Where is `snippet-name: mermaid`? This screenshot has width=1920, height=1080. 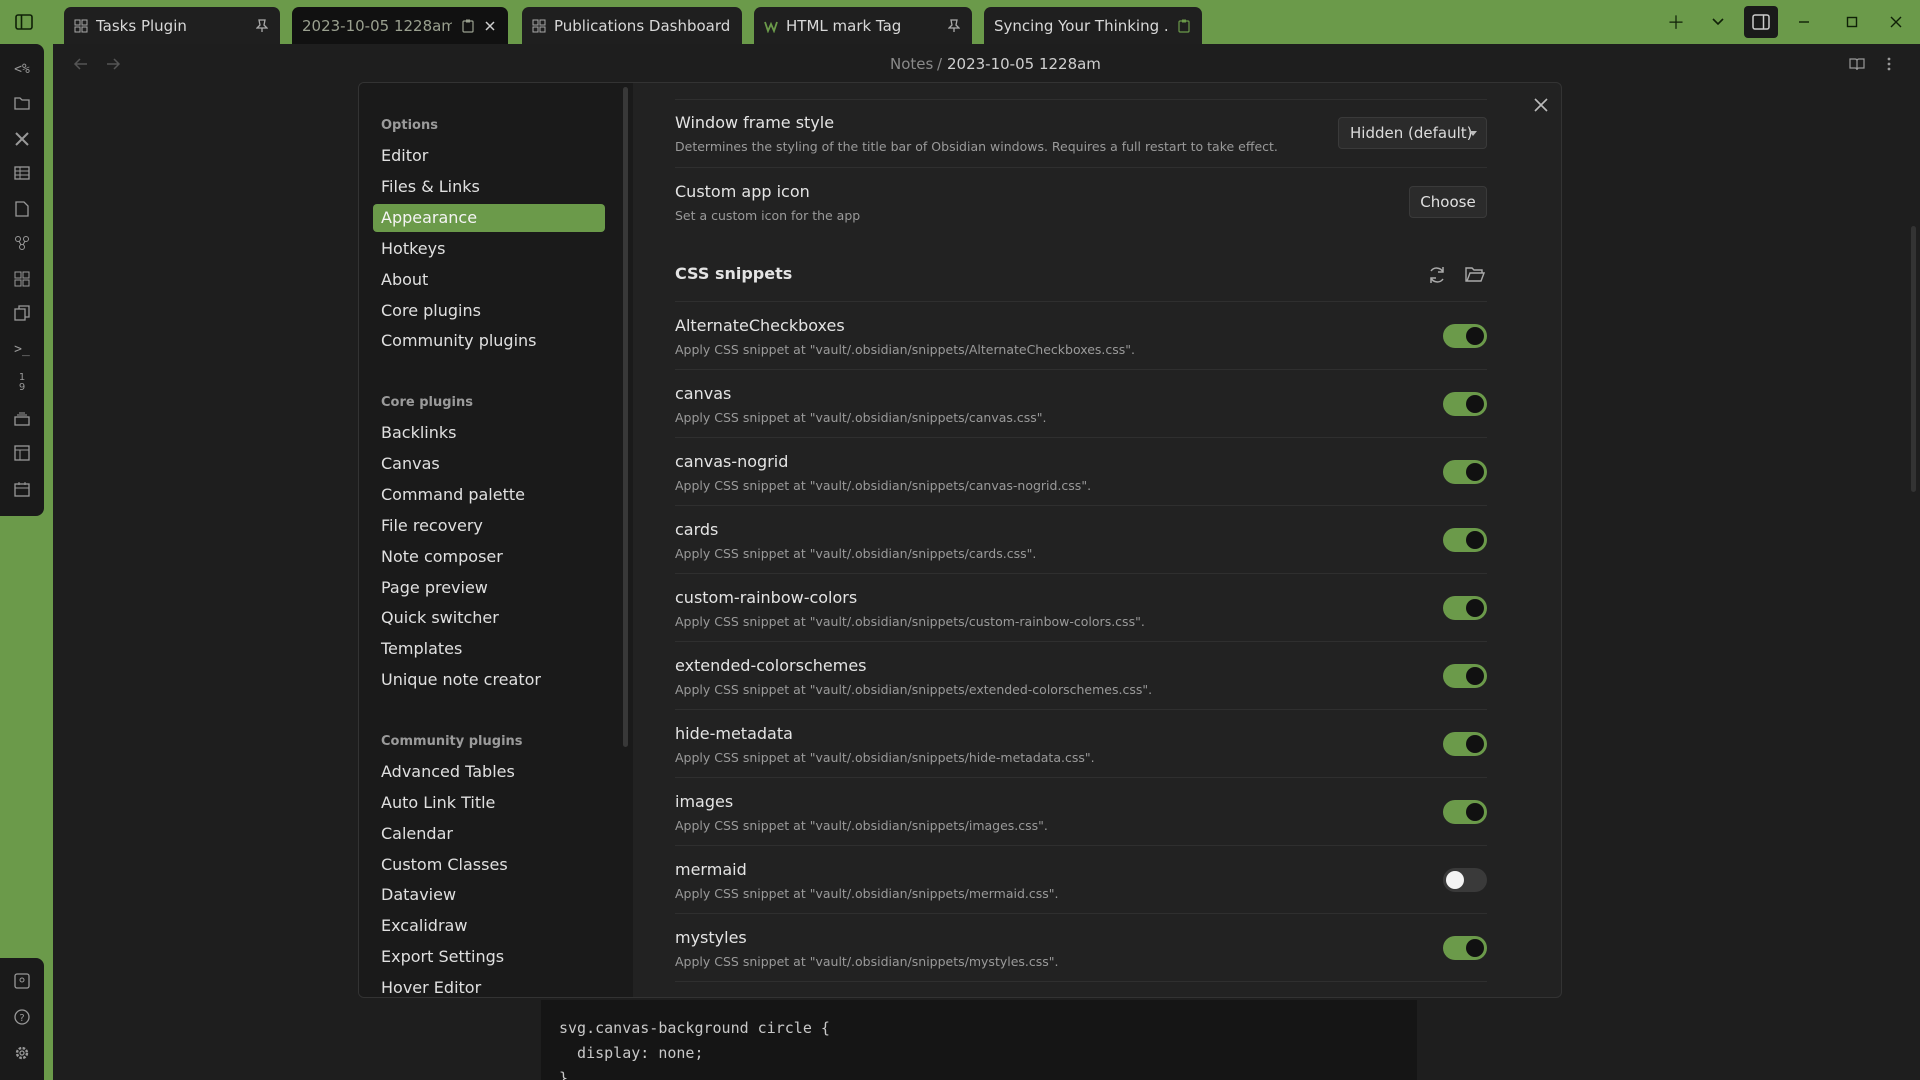
snippet-name: mermaid is located at coordinates (711, 869).